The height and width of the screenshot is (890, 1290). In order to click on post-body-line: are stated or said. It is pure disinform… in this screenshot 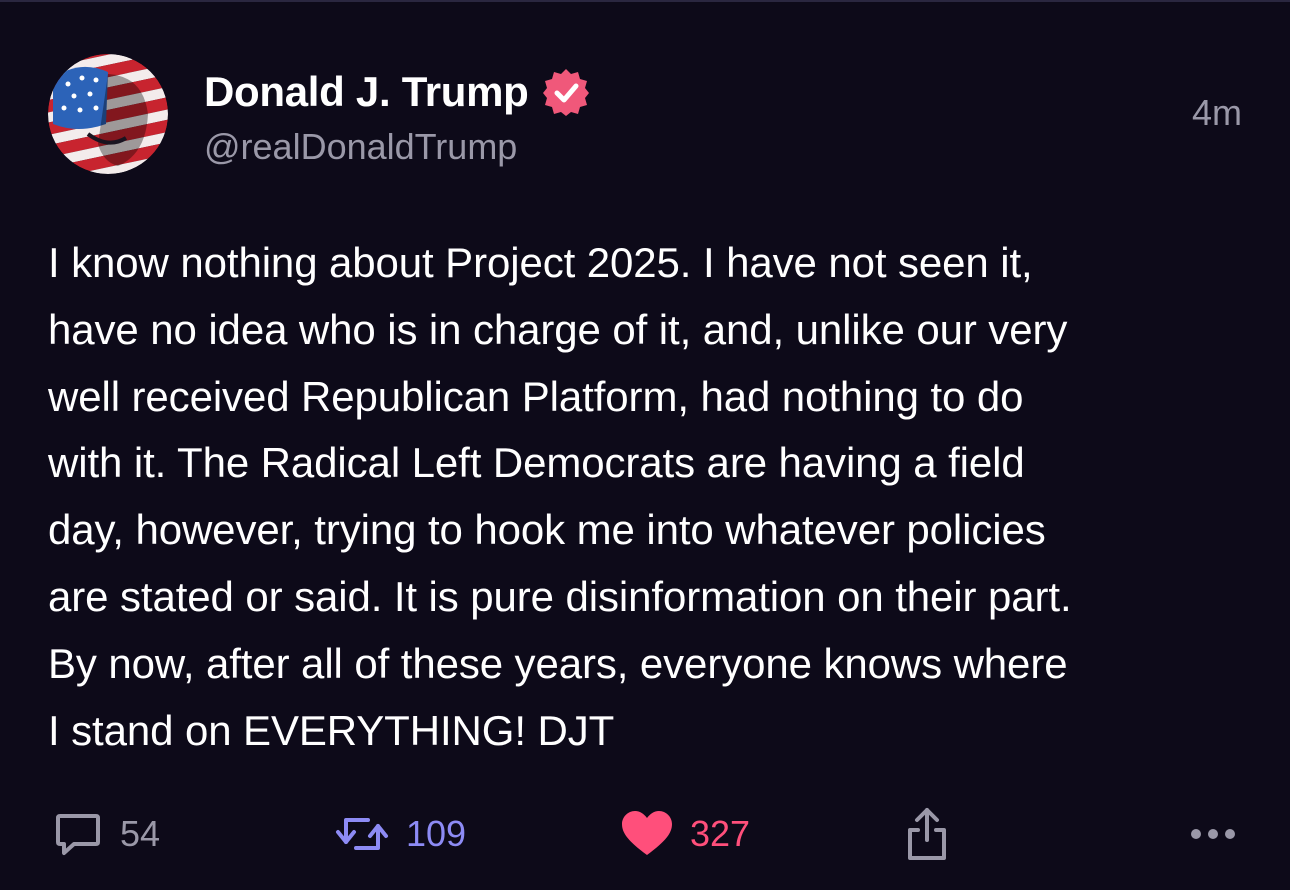, I will do `click(560, 596)`.